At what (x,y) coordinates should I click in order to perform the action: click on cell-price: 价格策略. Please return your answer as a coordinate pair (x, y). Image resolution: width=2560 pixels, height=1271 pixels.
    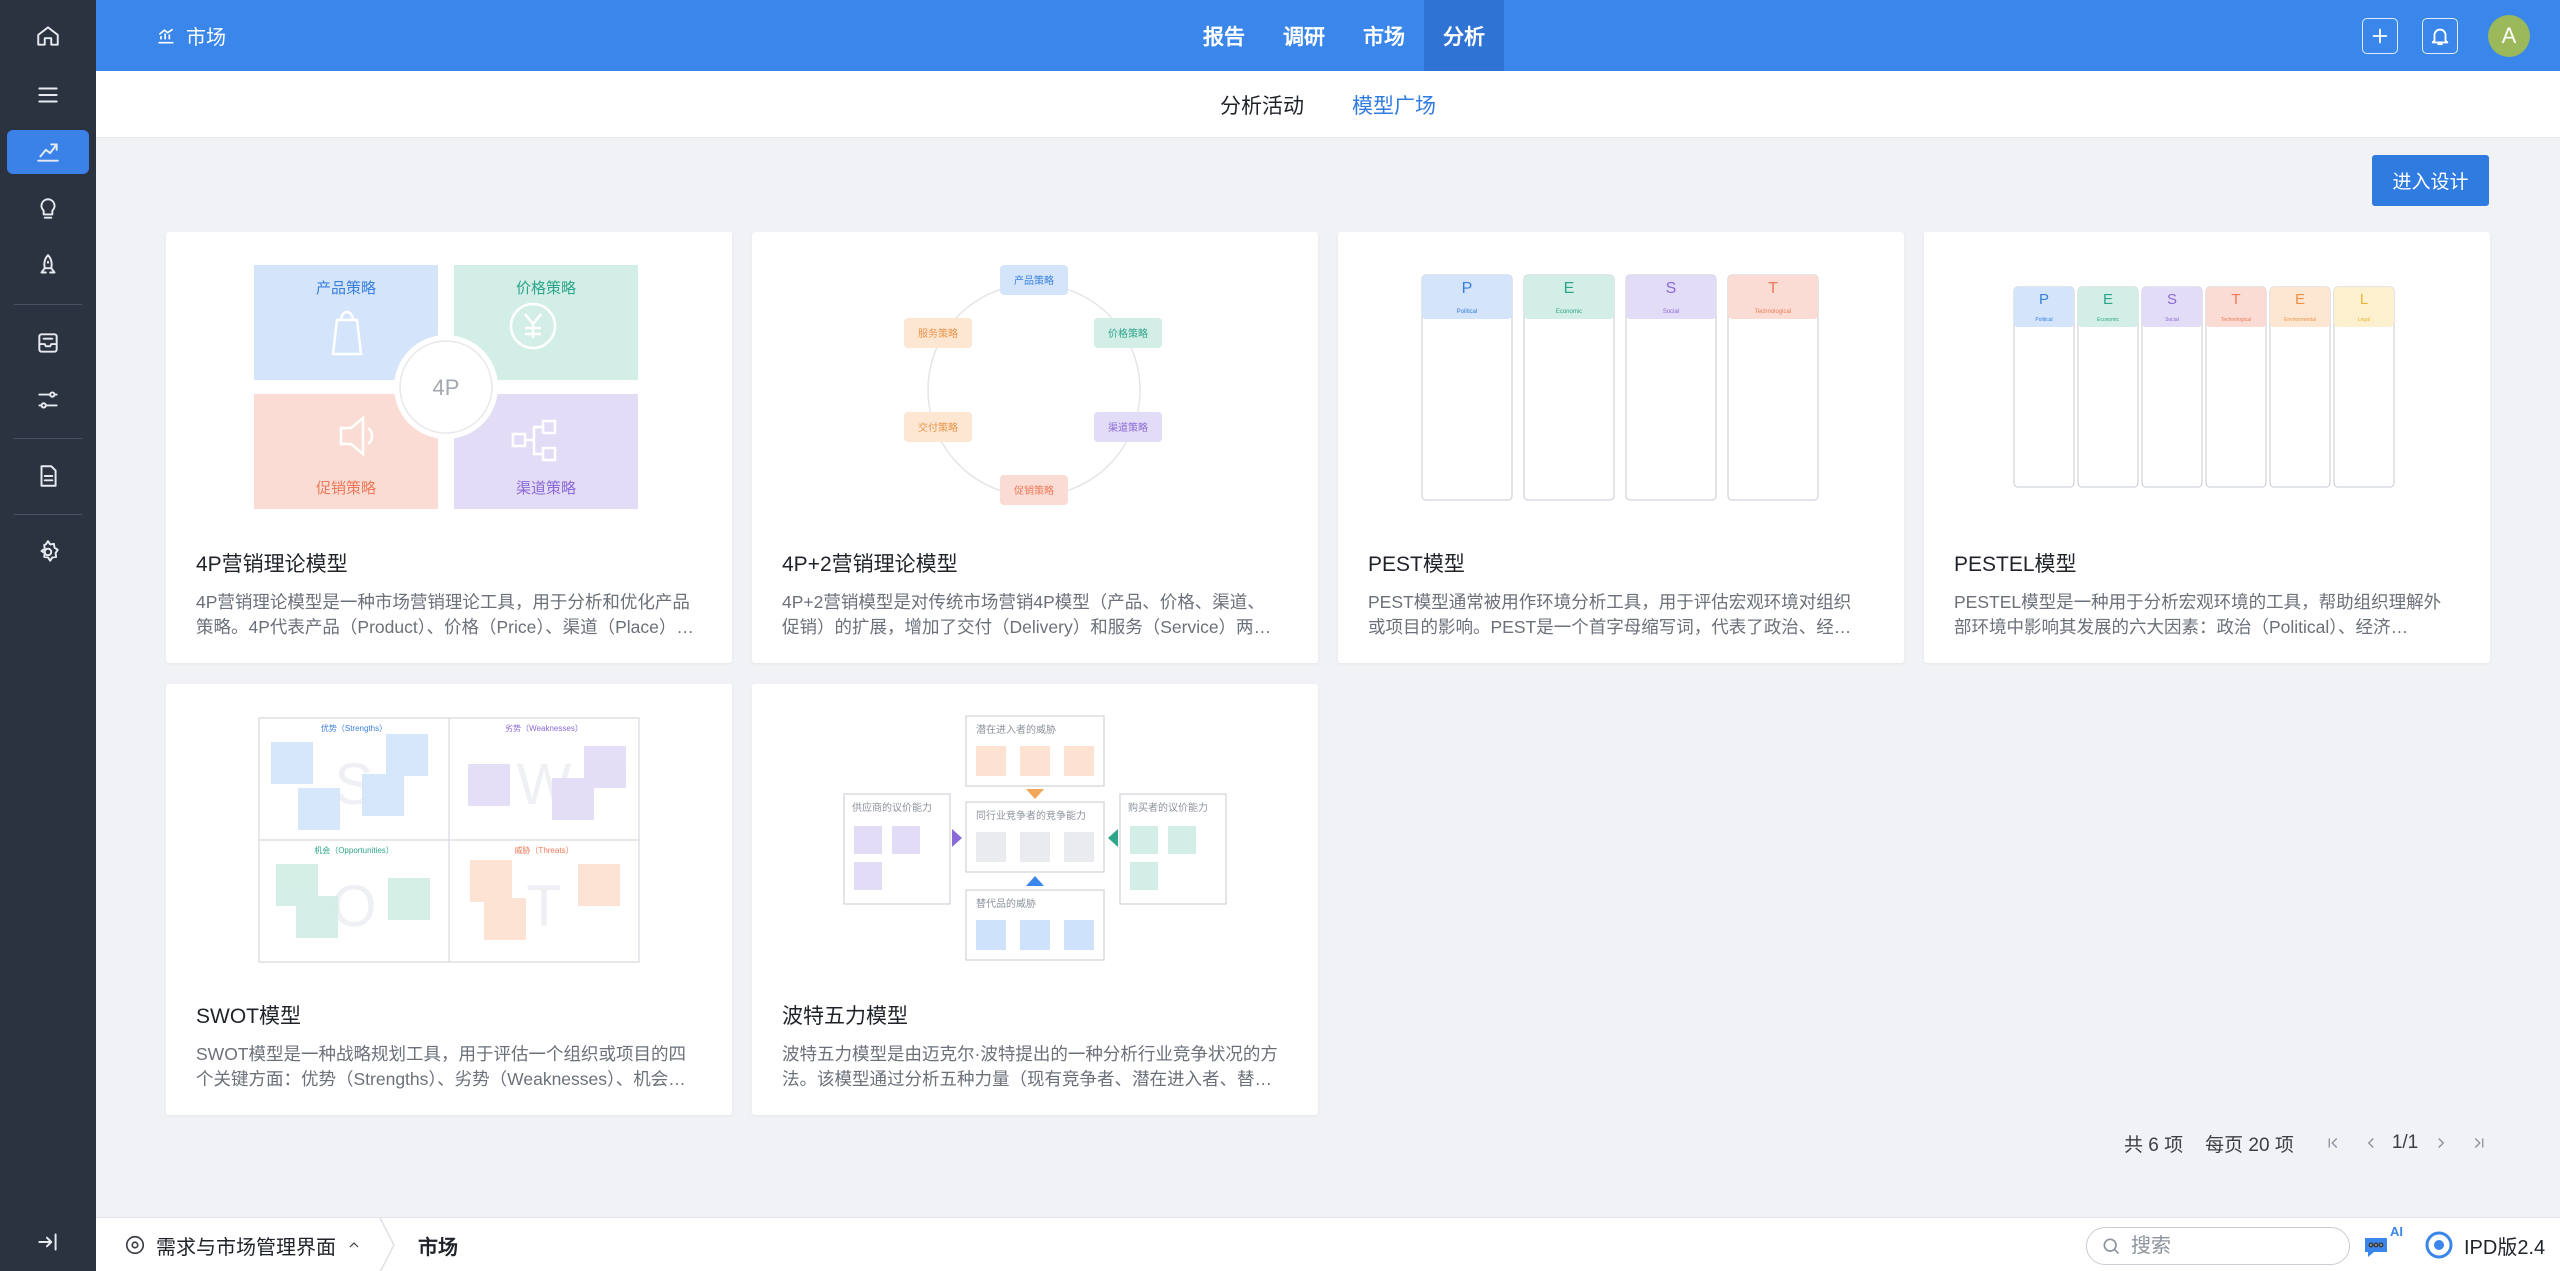
    Looking at the image, I should click on (546, 288).